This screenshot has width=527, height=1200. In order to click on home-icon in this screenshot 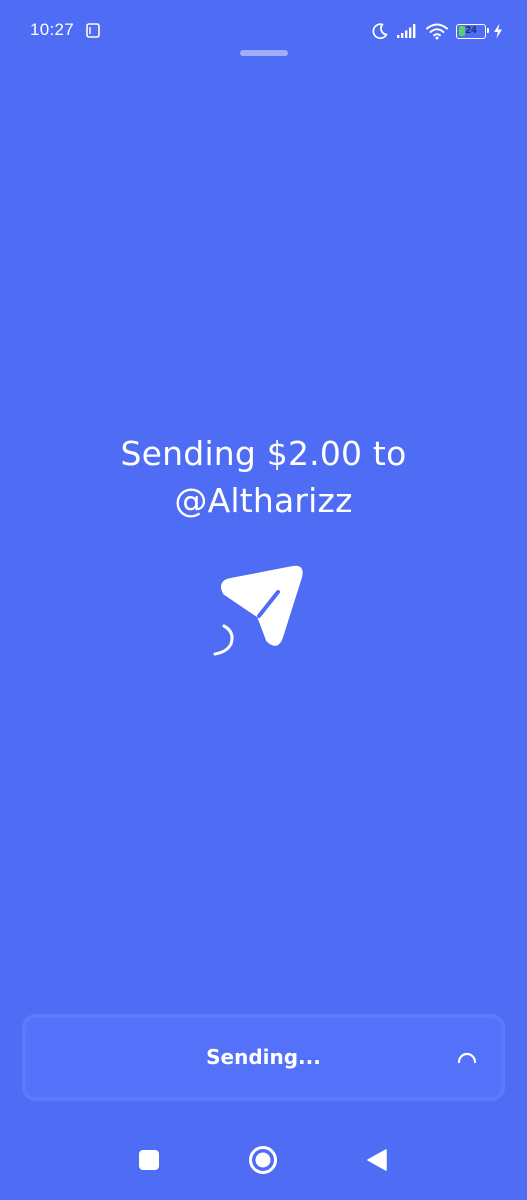, I will do `click(263, 1160)`.